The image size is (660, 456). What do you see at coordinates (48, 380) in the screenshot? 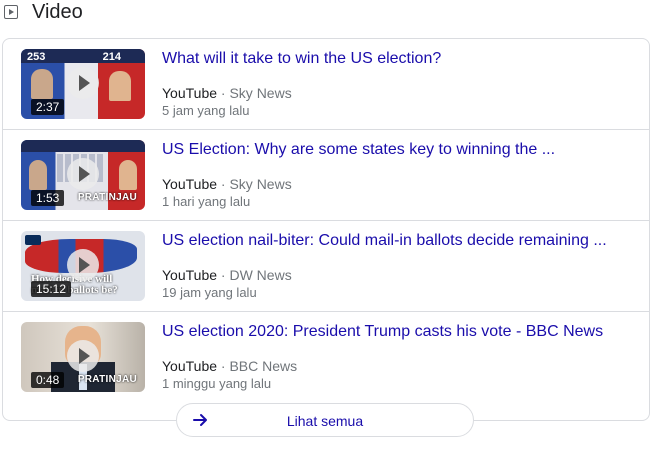
I see `video-duration: 0:48` at bounding box center [48, 380].